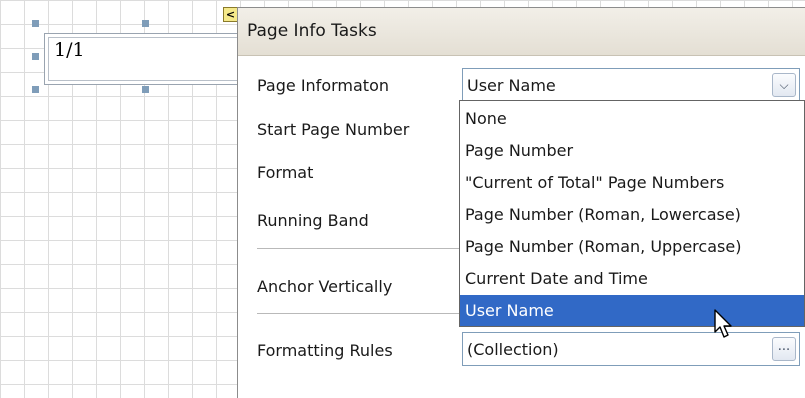 The width and height of the screenshot is (805, 398). What do you see at coordinates (784, 85) in the screenshot?
I see `chevron-down-icon: ⌵` at bounding box center [784, 85].